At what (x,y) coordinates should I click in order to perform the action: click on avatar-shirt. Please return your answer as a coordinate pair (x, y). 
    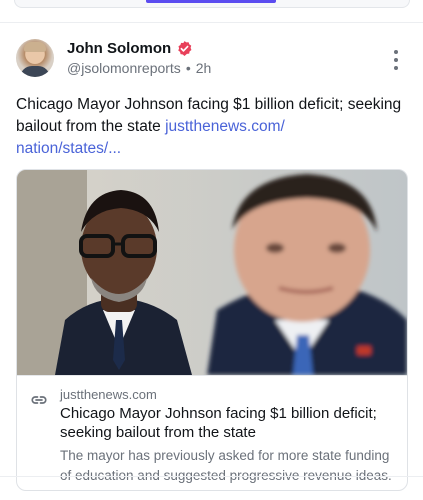
    Looking at the image, I should click on (35, 71).